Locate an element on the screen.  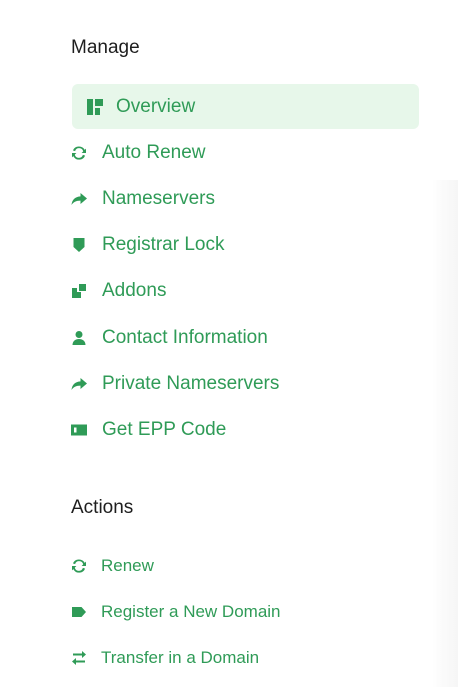
sidebar-item-label: Auto Renew is located at coordinates (154, 152).